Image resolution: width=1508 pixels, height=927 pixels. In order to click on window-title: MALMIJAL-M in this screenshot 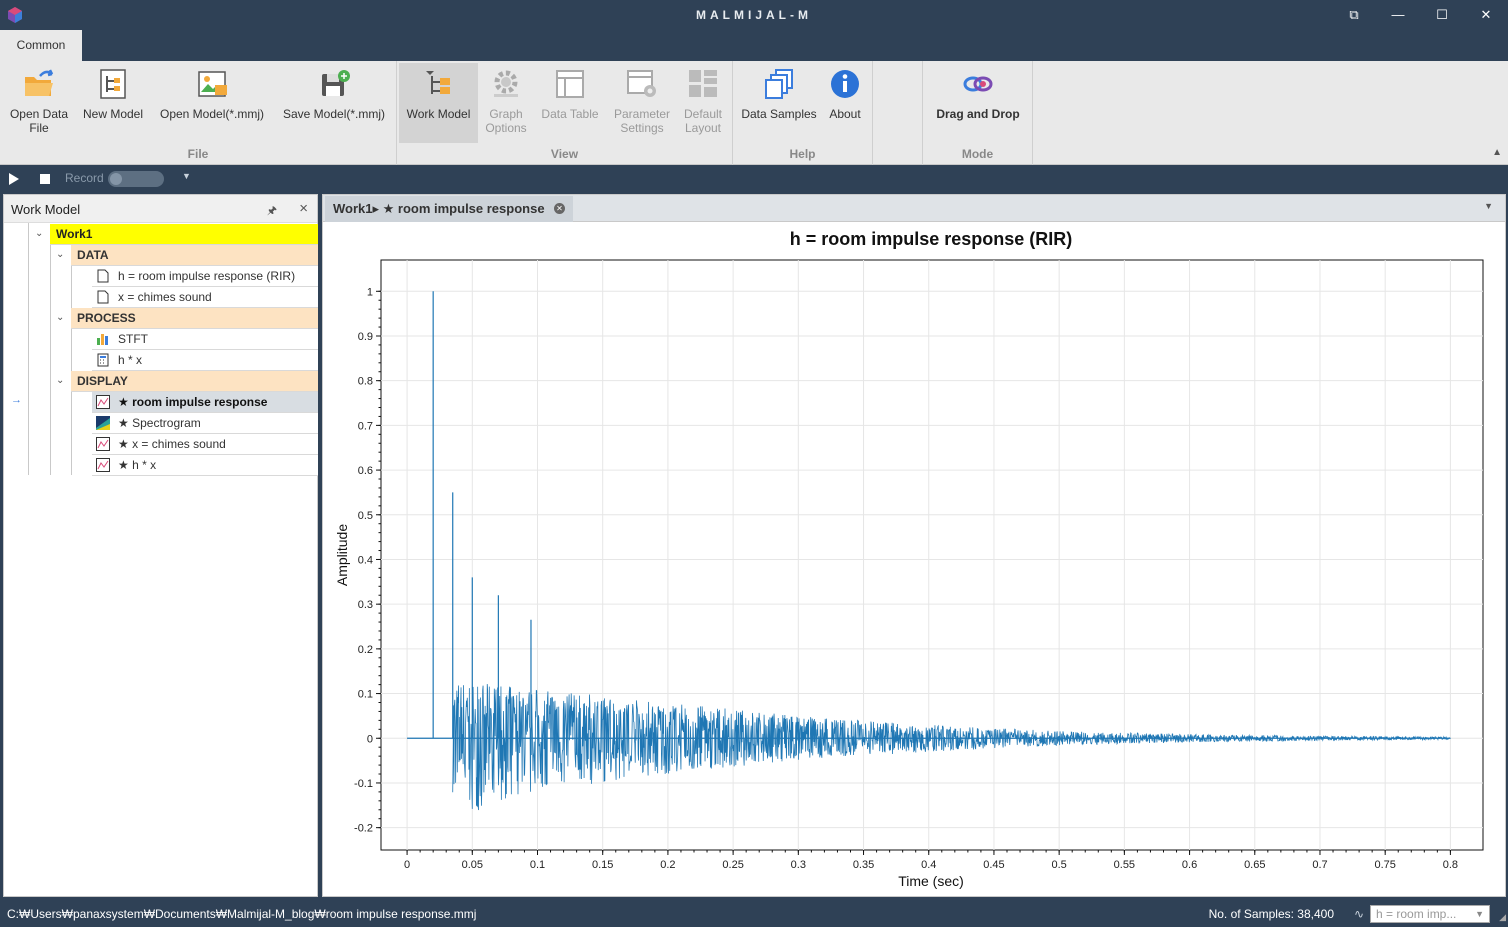, I will do `click(754, 15)`.